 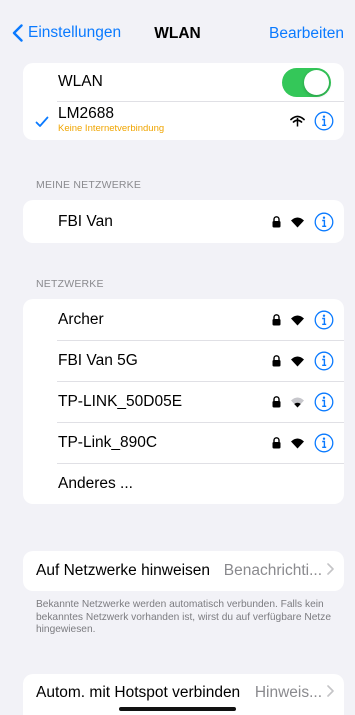 What do you see at coordinates (177, 34) in the screenshot?
I see `navigation-bar: Einstellungen WLAN Bearbeiten` at bounding box center [177, 34].